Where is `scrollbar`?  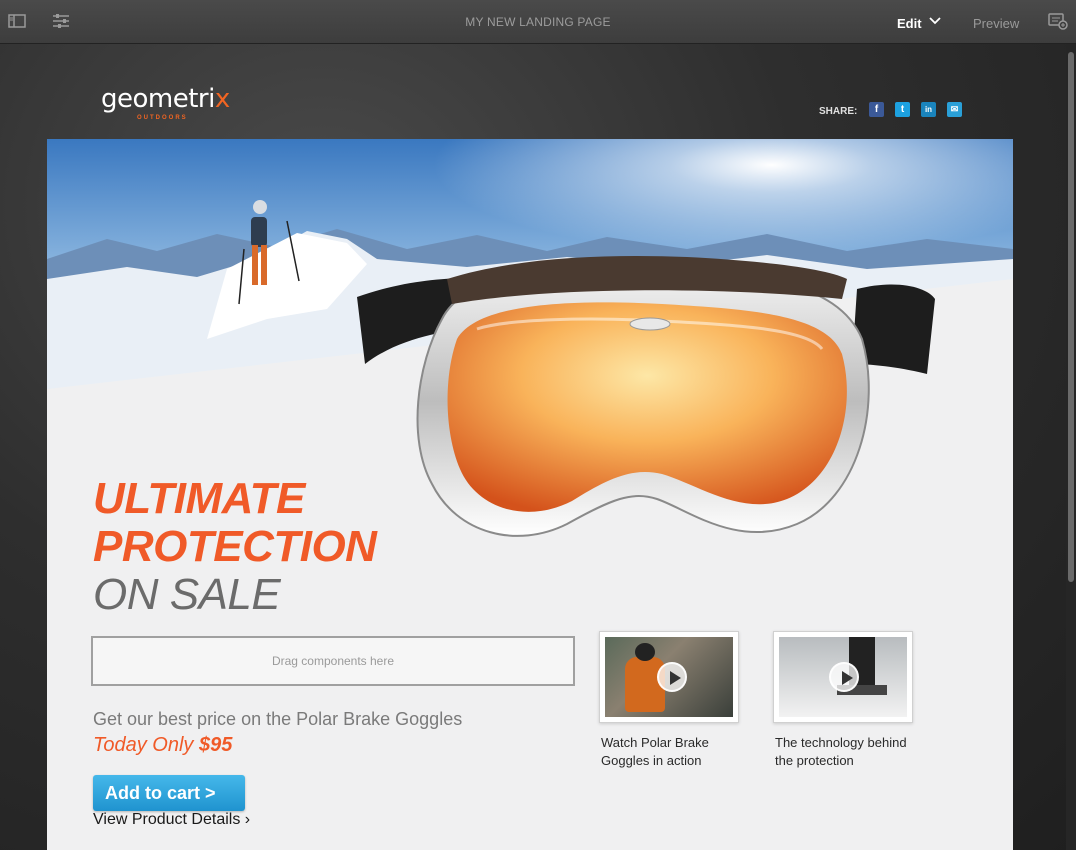
scrollbar is located at coordinates (1071, 447).